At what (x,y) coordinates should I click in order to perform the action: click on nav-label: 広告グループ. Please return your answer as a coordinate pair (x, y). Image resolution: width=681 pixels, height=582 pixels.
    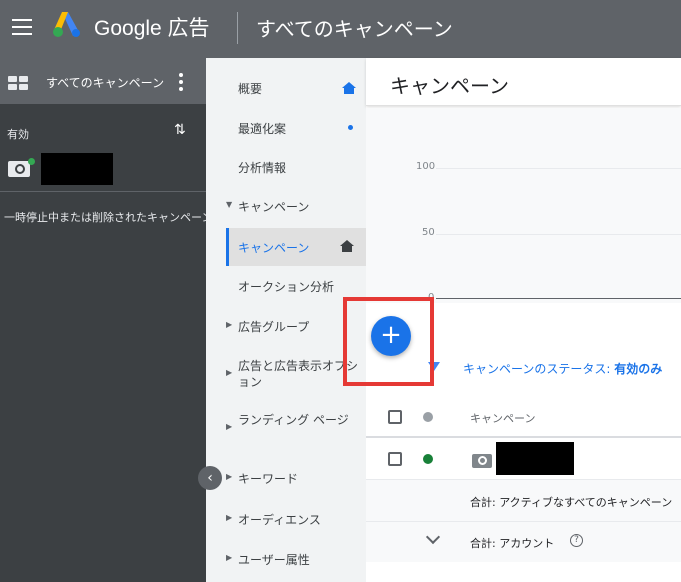
    Looking at the image, I should click on (274, 327).